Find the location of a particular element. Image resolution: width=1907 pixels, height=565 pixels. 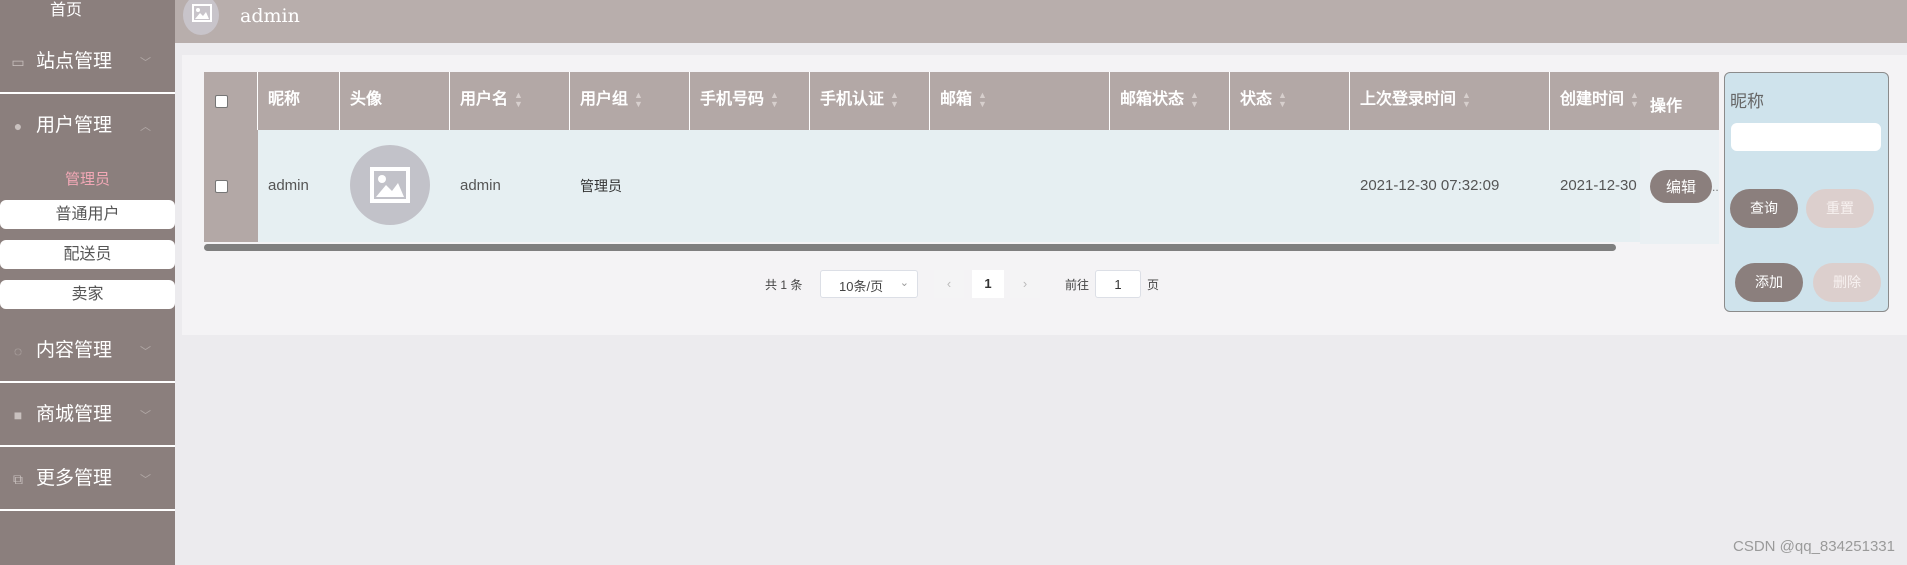

top-header: admin is located at coordinates (1041, 21).